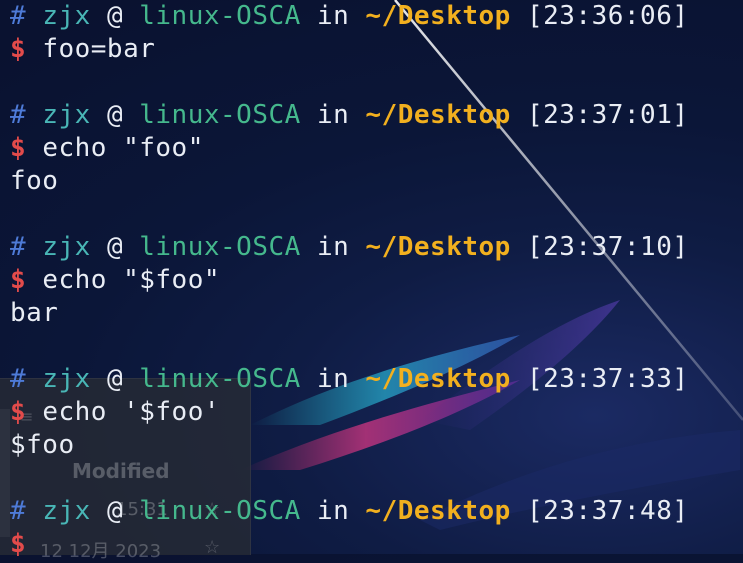 The height and width of the screenshot is (563, 743). I want to click on command-text: echo '$foo', so click(131, 412).